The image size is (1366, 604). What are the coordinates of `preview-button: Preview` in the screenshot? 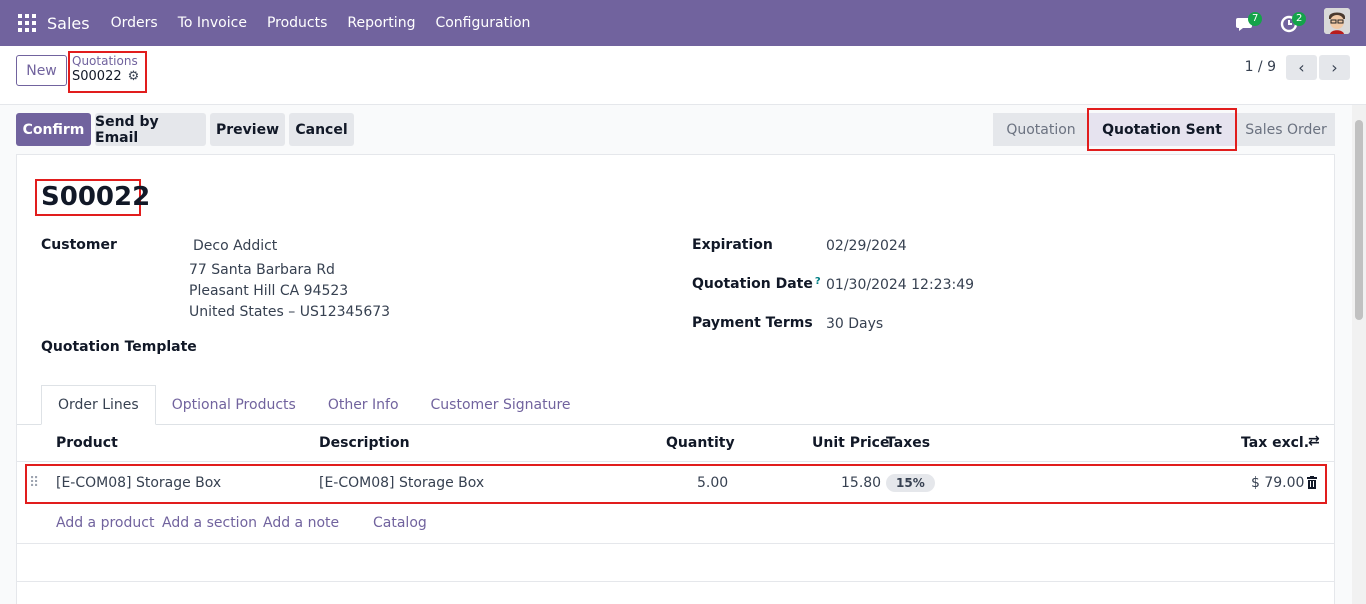 It's located at (247, 129).